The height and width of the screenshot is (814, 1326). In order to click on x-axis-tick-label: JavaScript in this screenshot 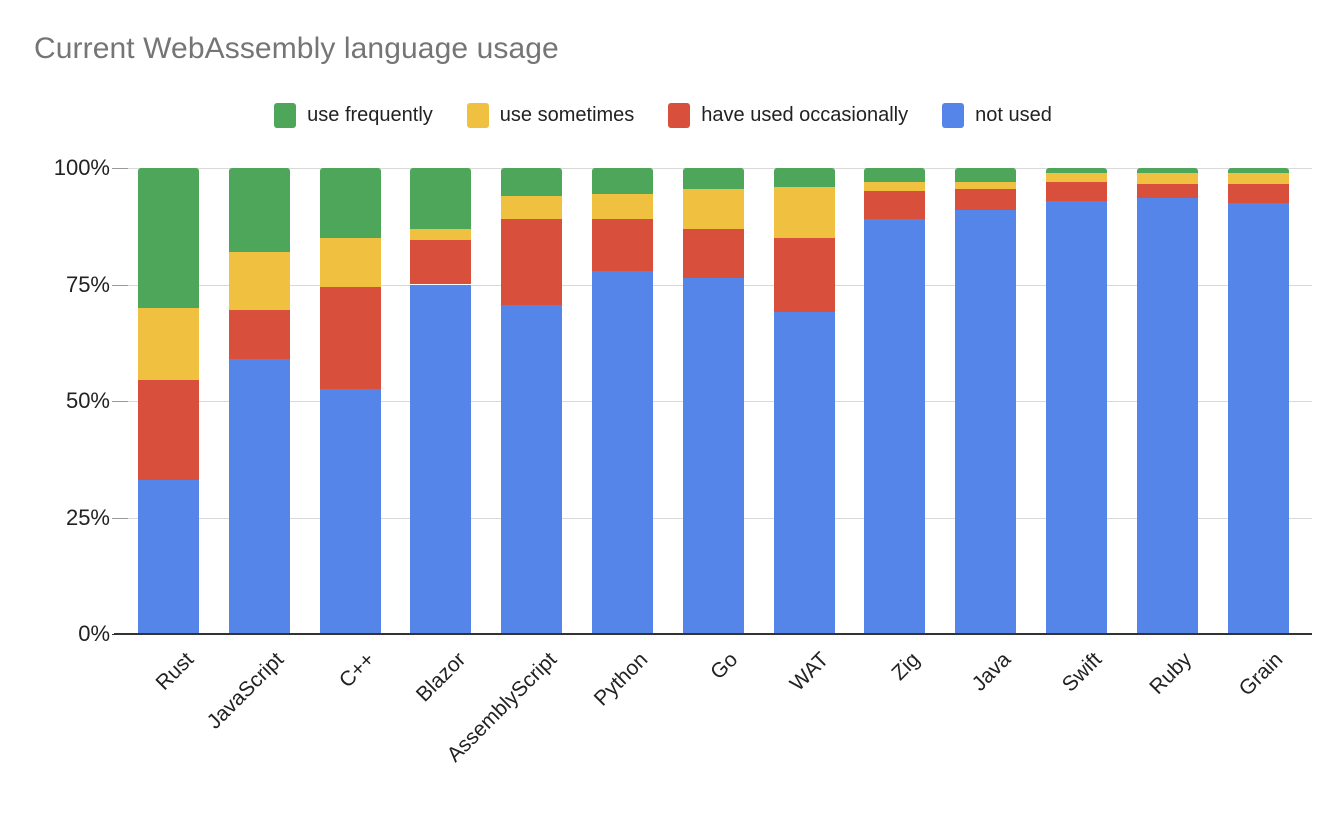, I will do `click(245, 691)`.